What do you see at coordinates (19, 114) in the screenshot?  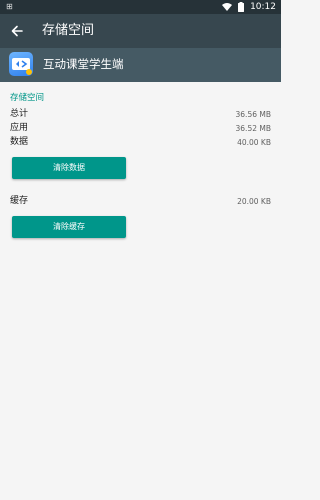 I see `storage-row-label: 总计` at bounding box center [19, 114].